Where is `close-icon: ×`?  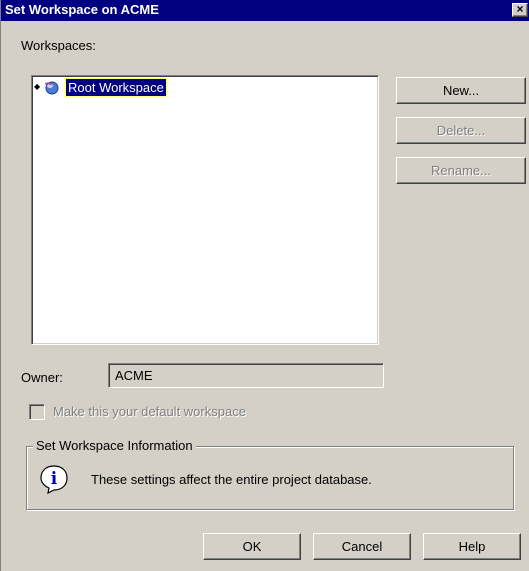 close-icon: × is located at coordinates (520, 9).